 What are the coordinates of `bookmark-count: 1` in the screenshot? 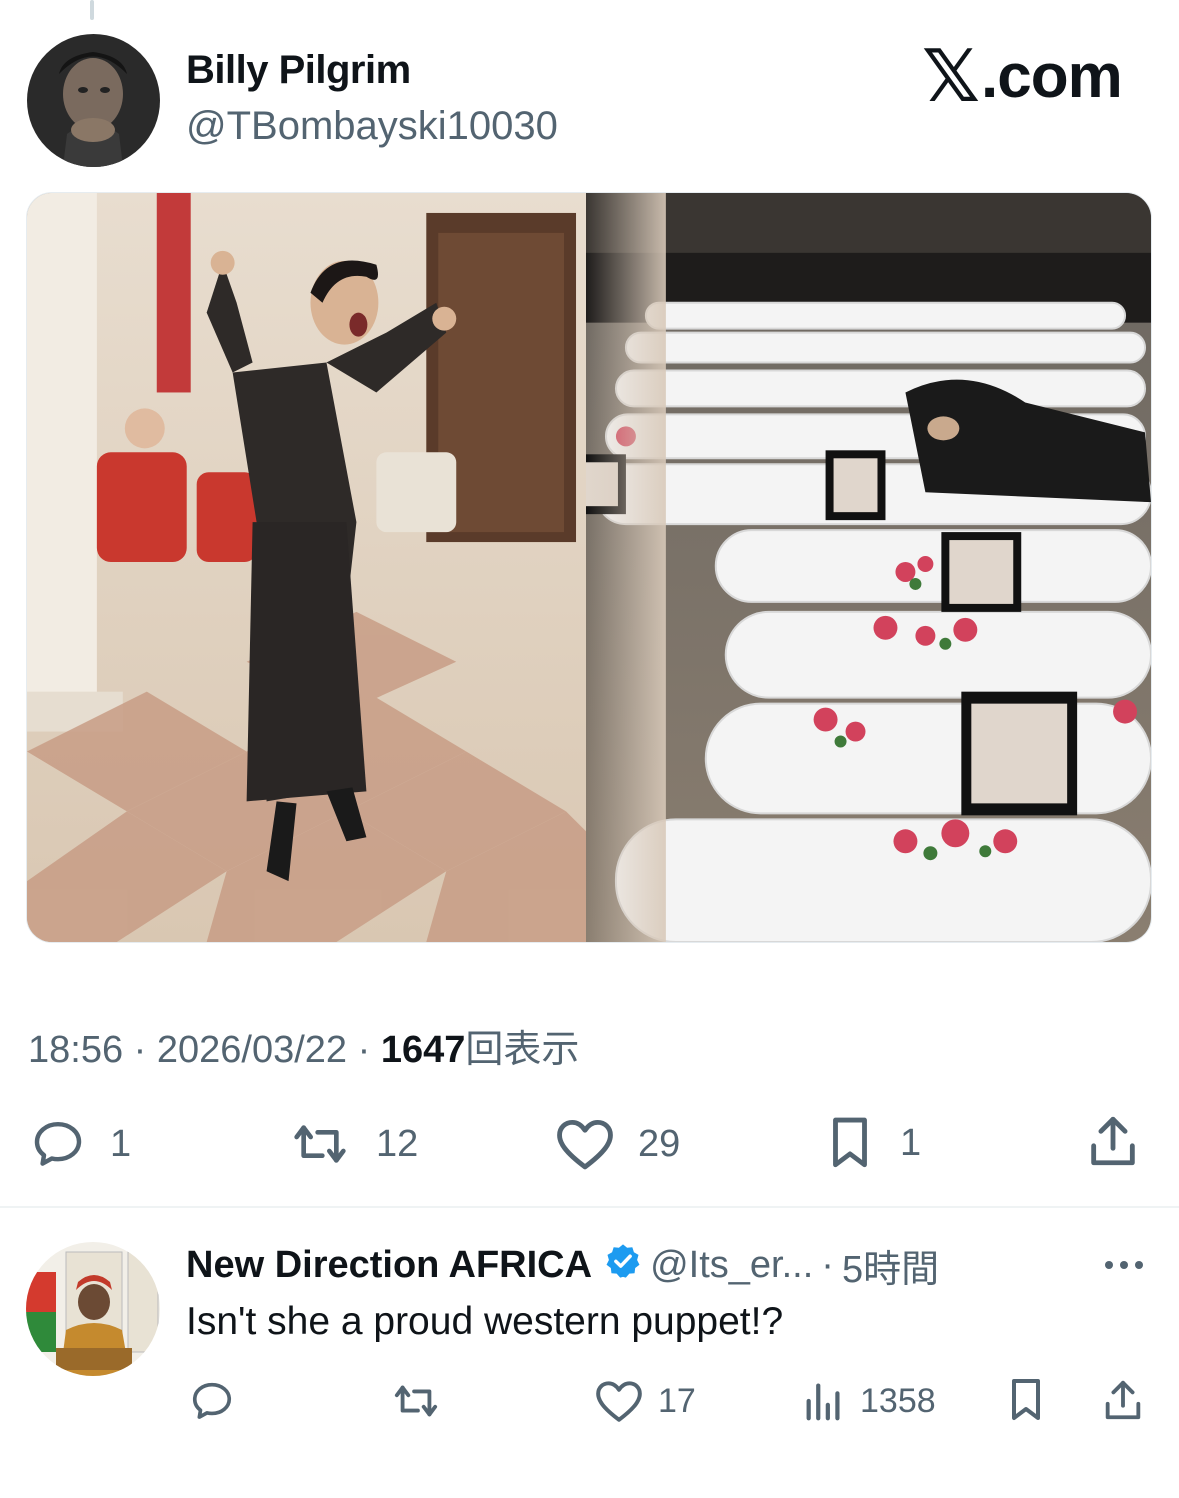 It's located at (911, 1142).